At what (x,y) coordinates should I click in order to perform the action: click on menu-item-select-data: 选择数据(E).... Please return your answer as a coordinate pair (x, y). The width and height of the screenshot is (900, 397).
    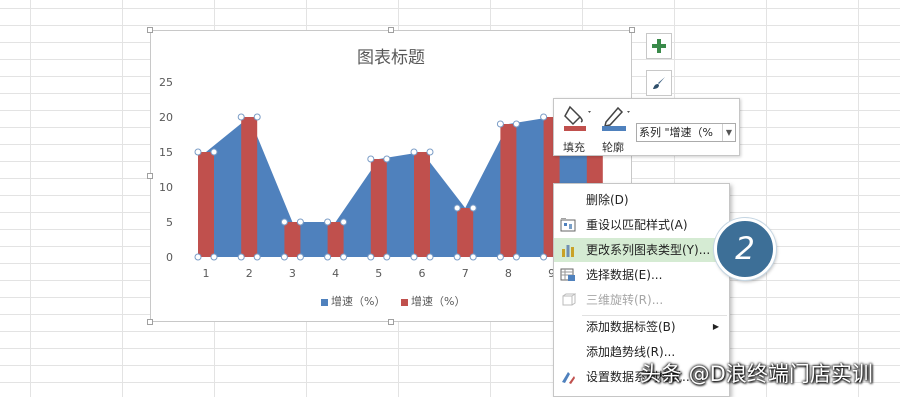
    Looking at the image, I should click on (641, 275).